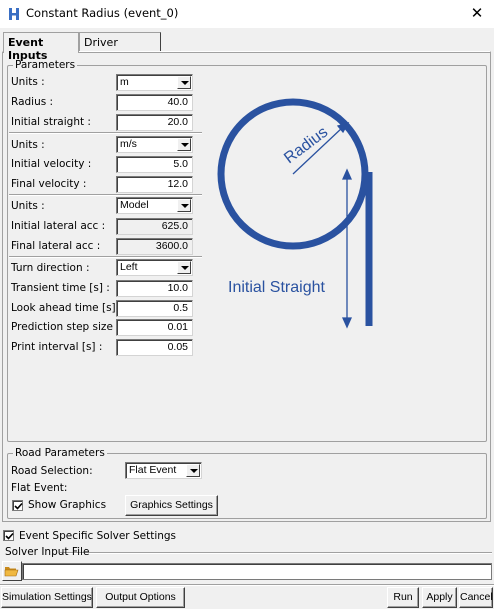  What do you see at coordinates (257, 571) in the screenshot?
I see `solver-input-file-field` at bounding box center [257, 571].